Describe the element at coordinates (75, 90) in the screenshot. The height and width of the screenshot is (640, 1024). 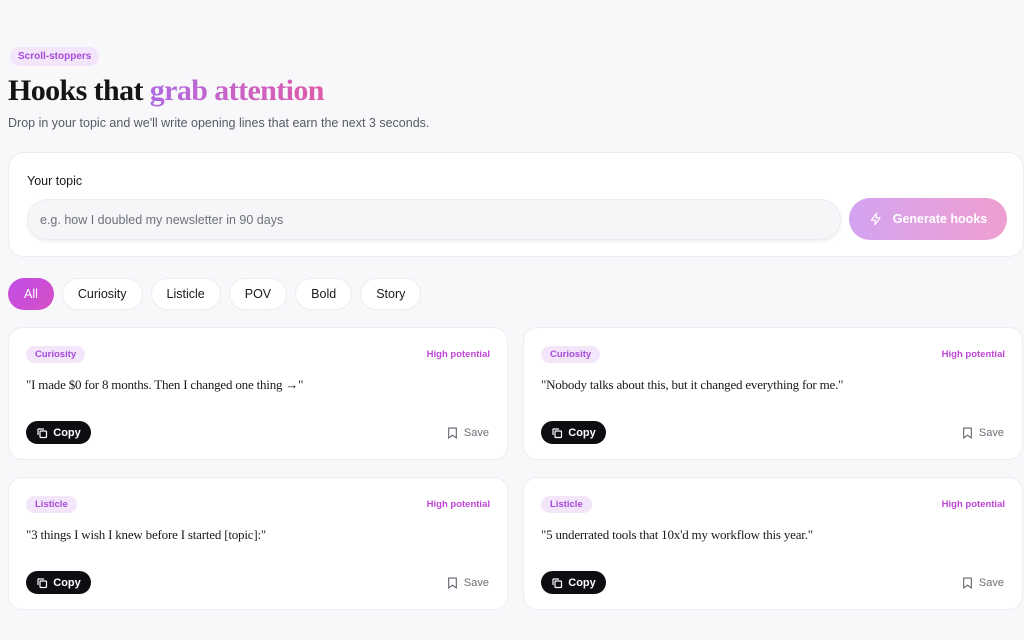
I see `title-plain: Hooks that` at that location.